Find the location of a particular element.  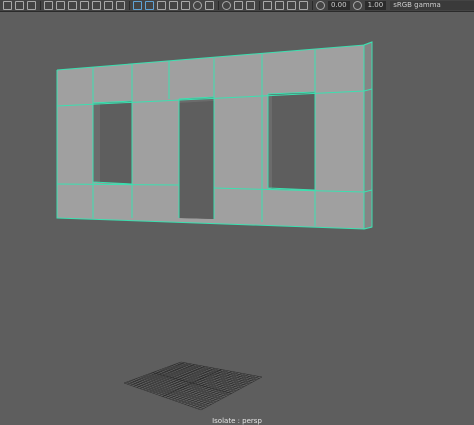

ground-grid is located at coordinates (193, 386).